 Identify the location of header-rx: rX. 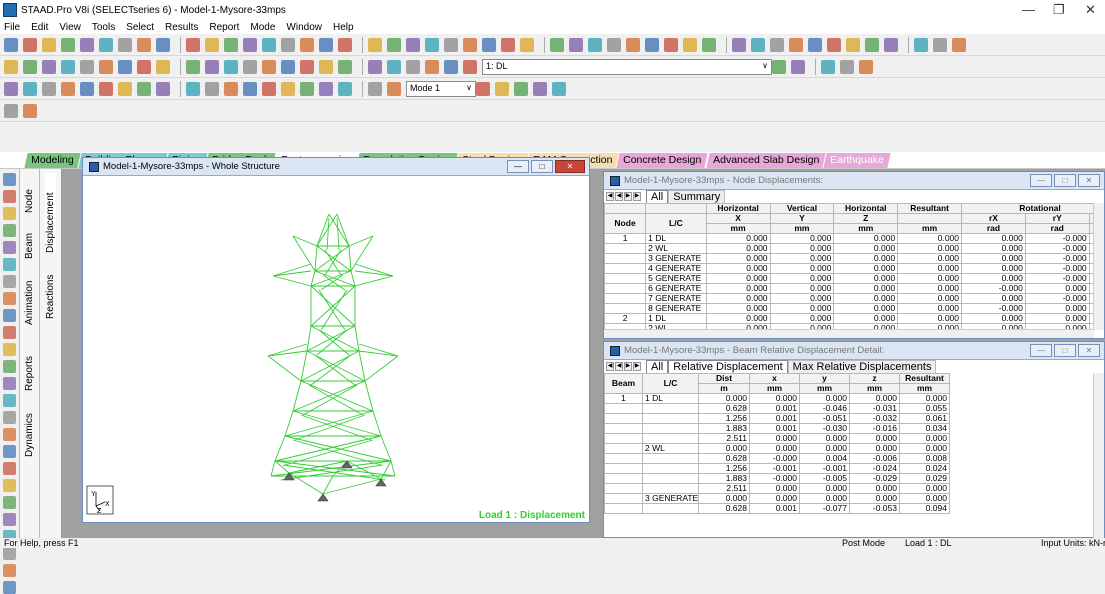
(993, 218).